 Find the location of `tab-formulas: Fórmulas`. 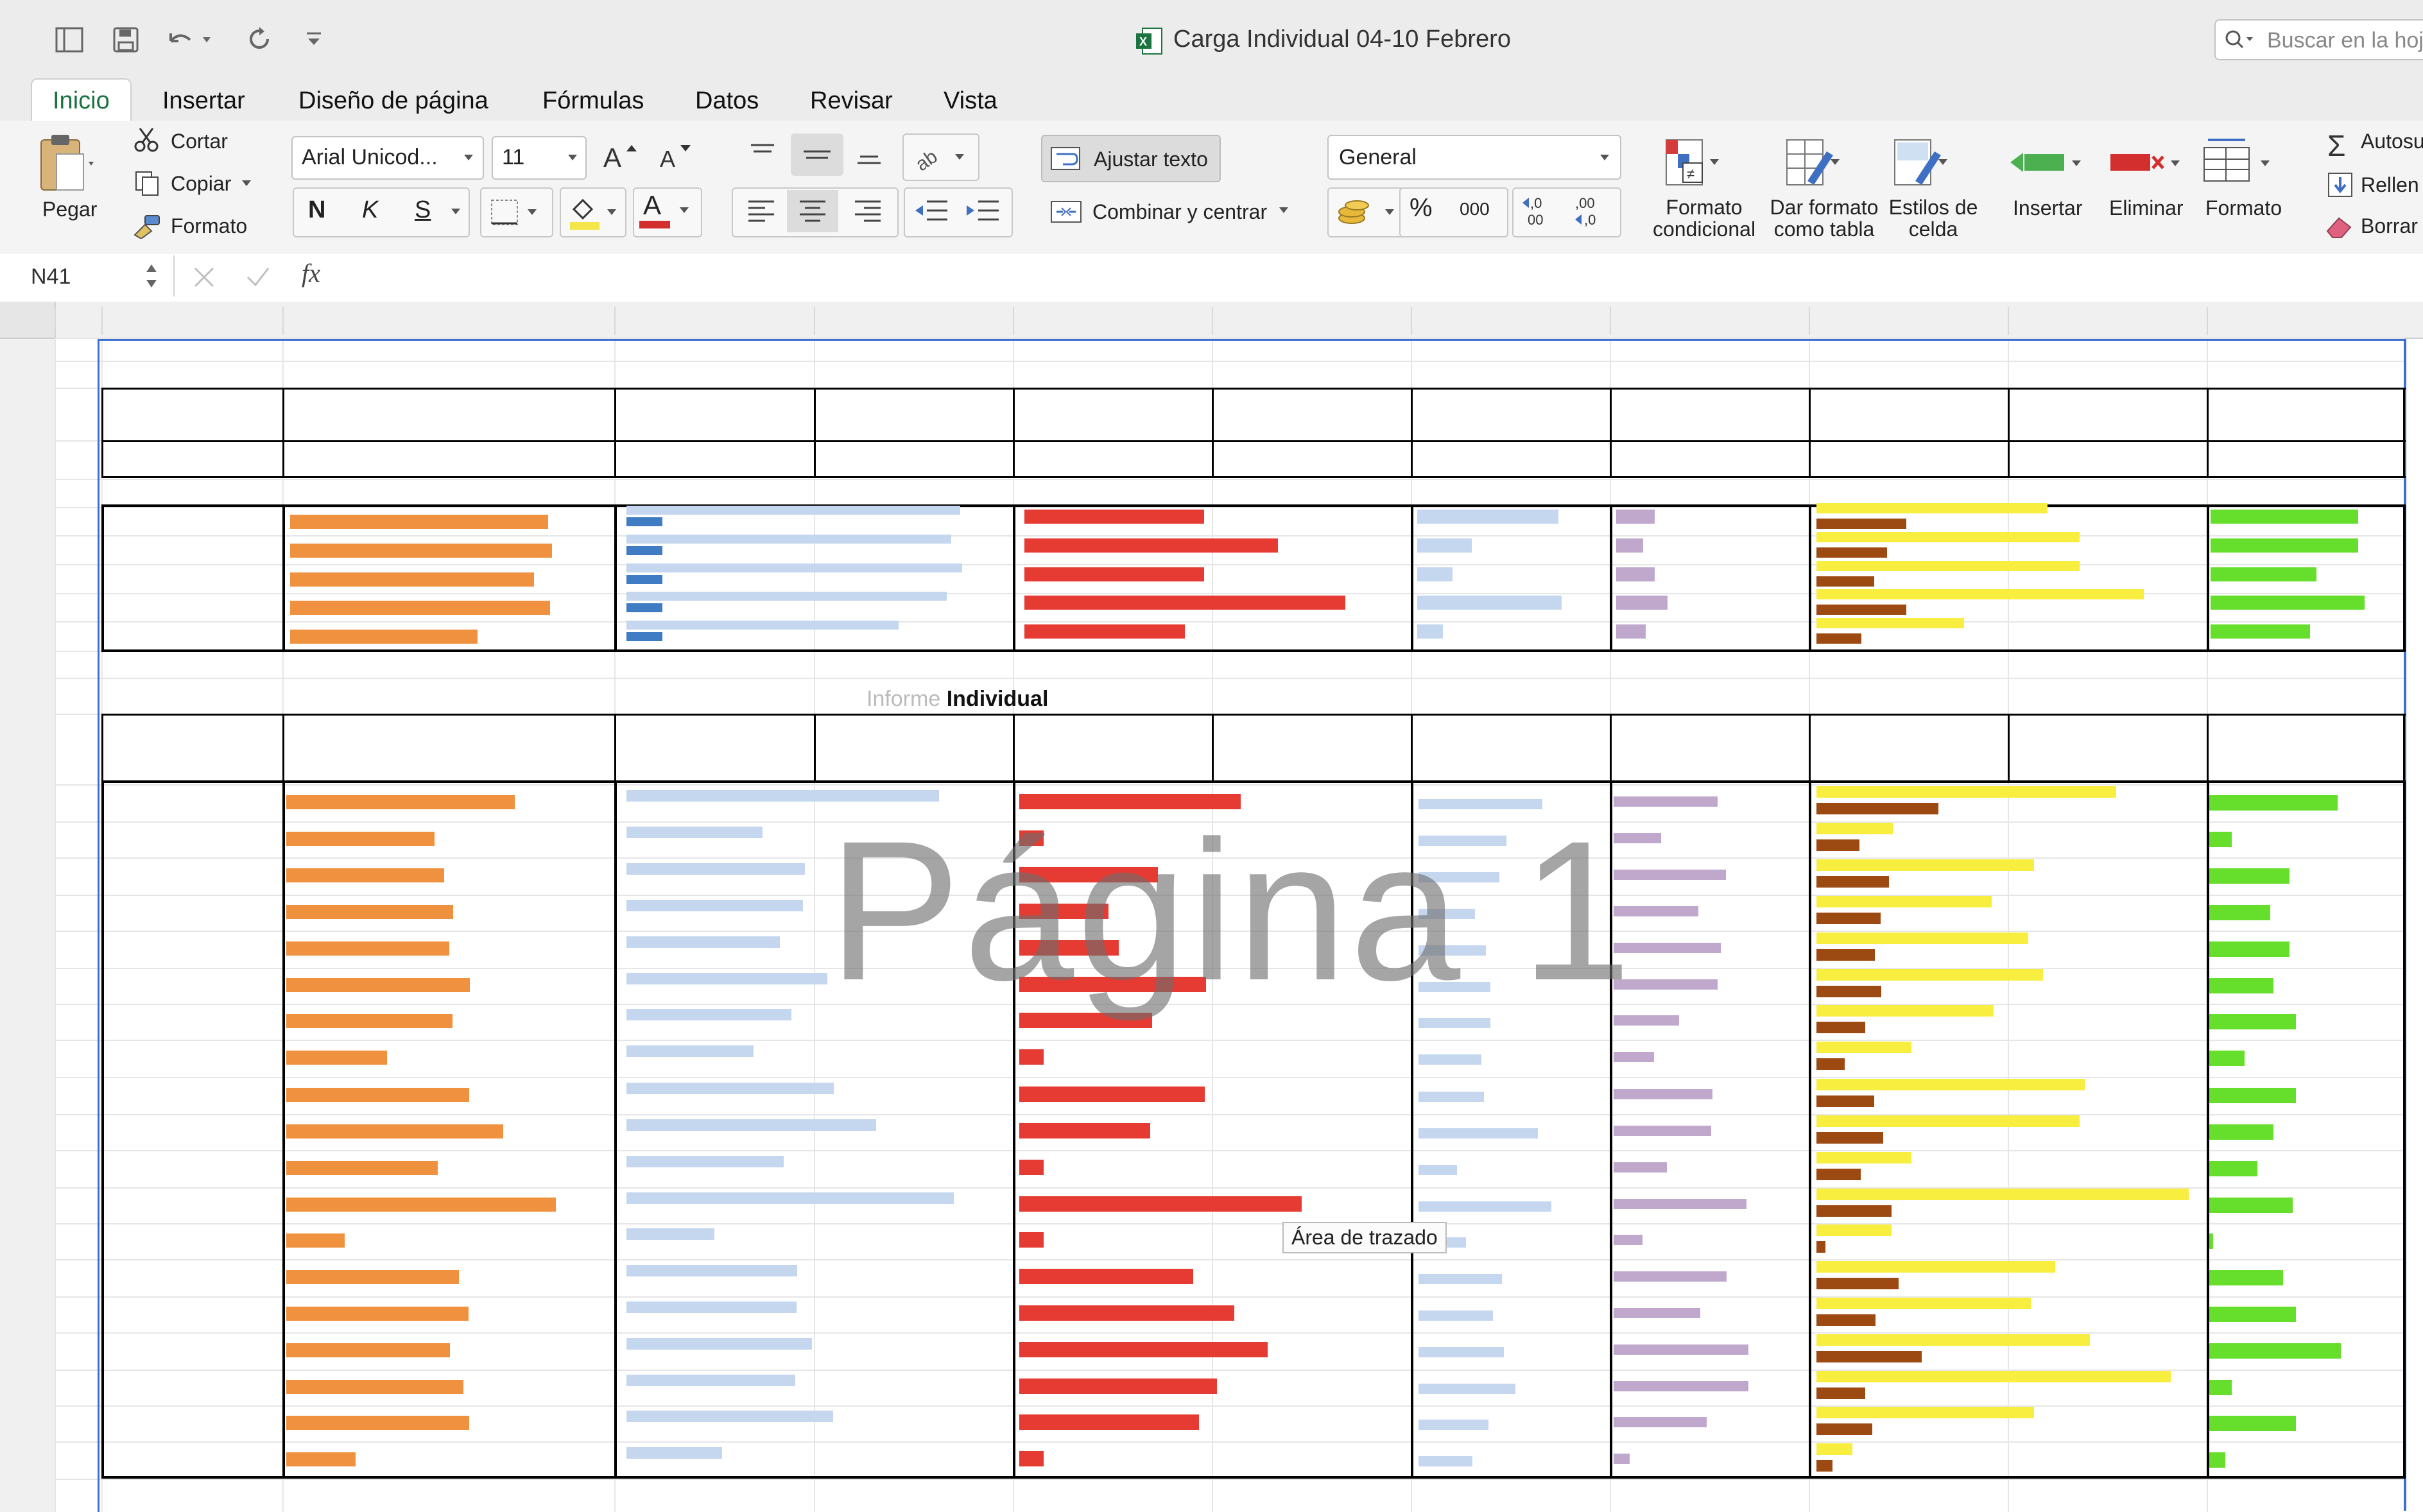

tab-formulas: Fórmulas is located at coordinates (593, 101).